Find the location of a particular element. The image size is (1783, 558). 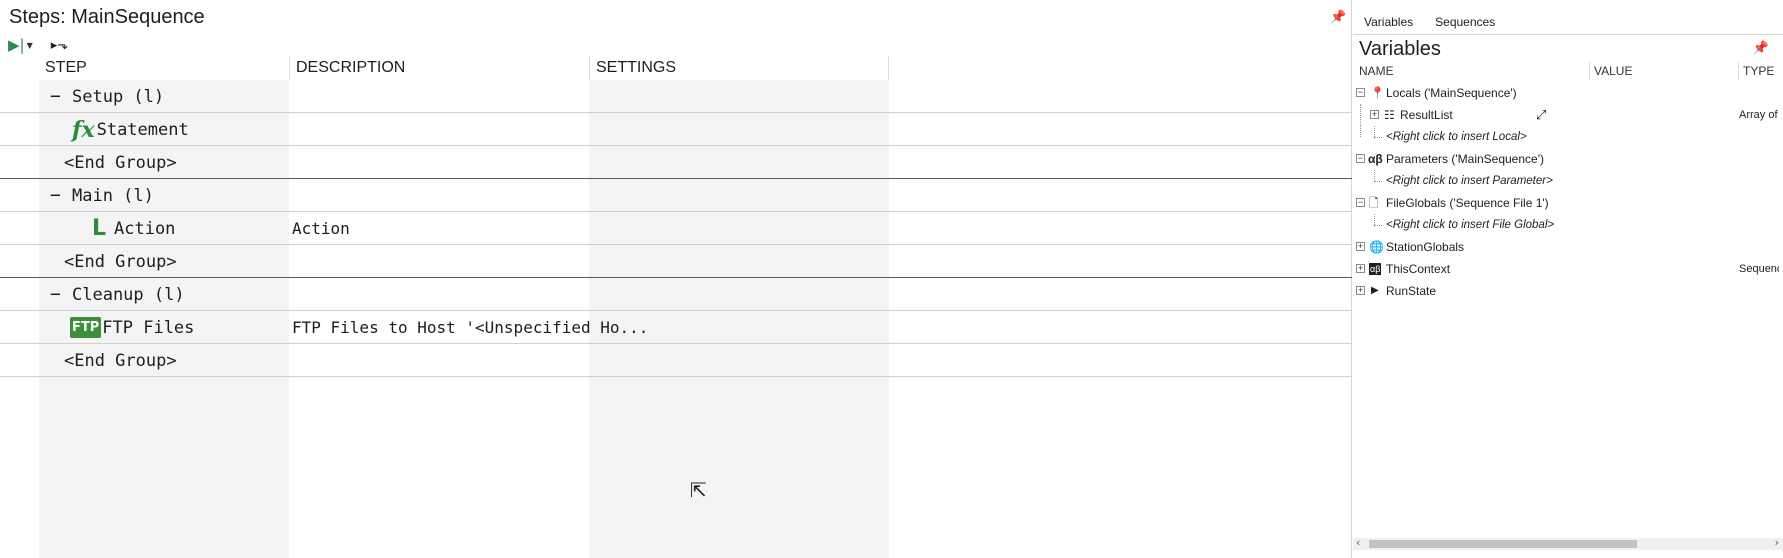

tree-label: Parameters ('MainSequence') is located at coordinates (1465, 159).